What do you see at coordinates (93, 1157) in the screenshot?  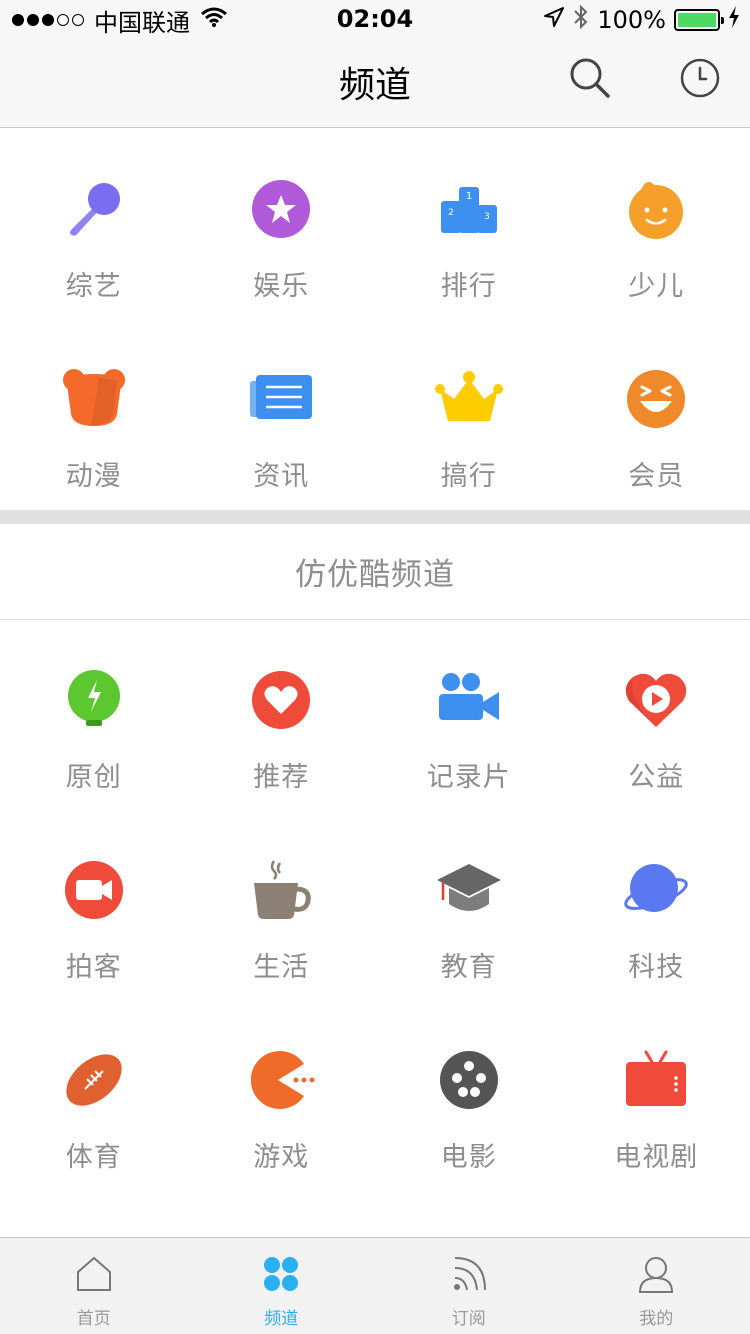 I see `channel-label: 体育` at bounding box center [93, 1157].